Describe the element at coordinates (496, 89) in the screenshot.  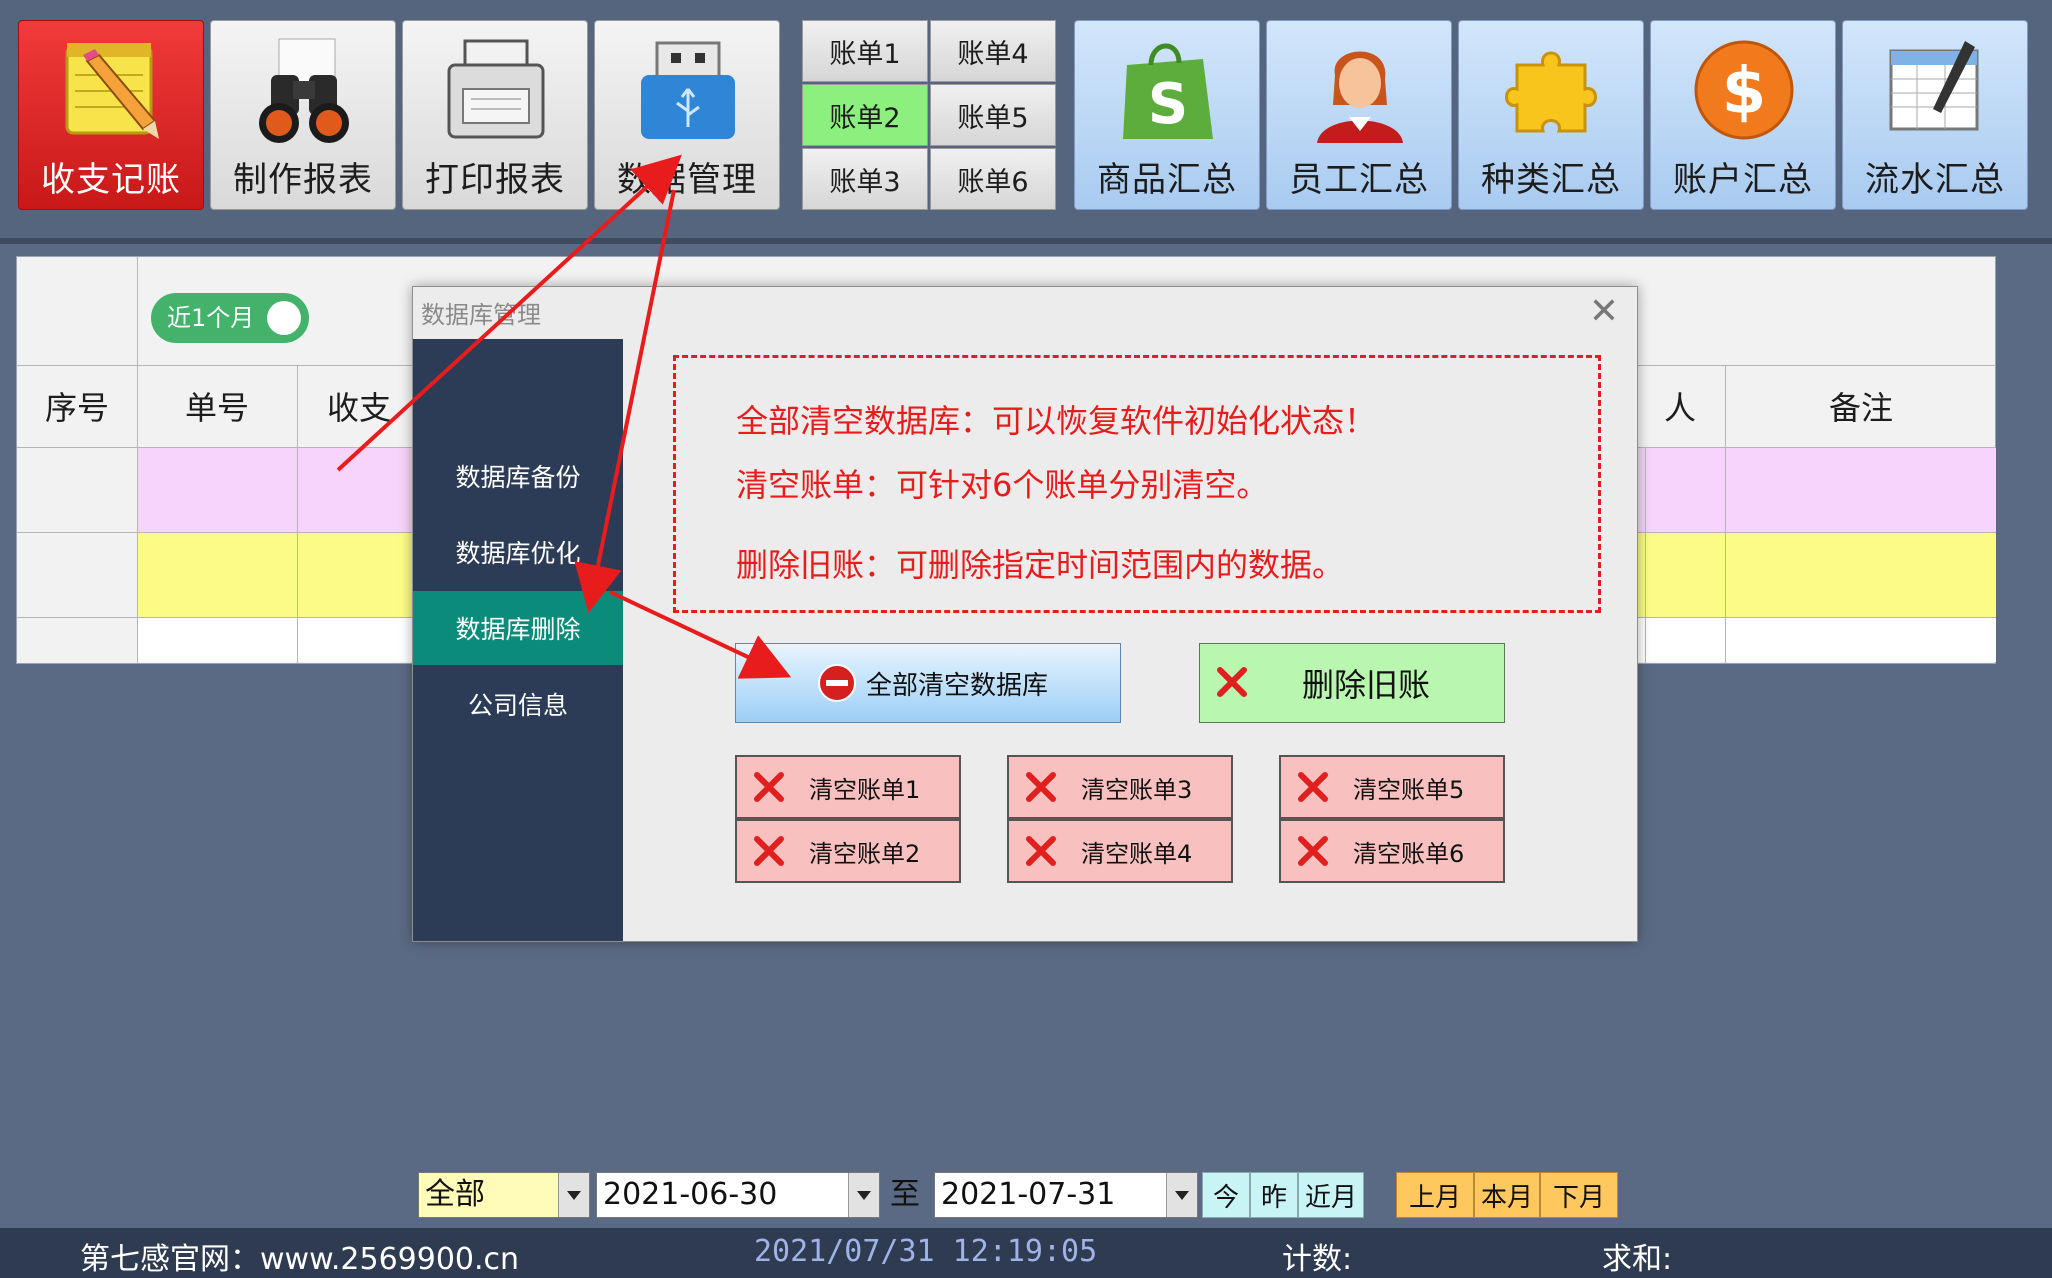
I see `printer-icon` at that location.